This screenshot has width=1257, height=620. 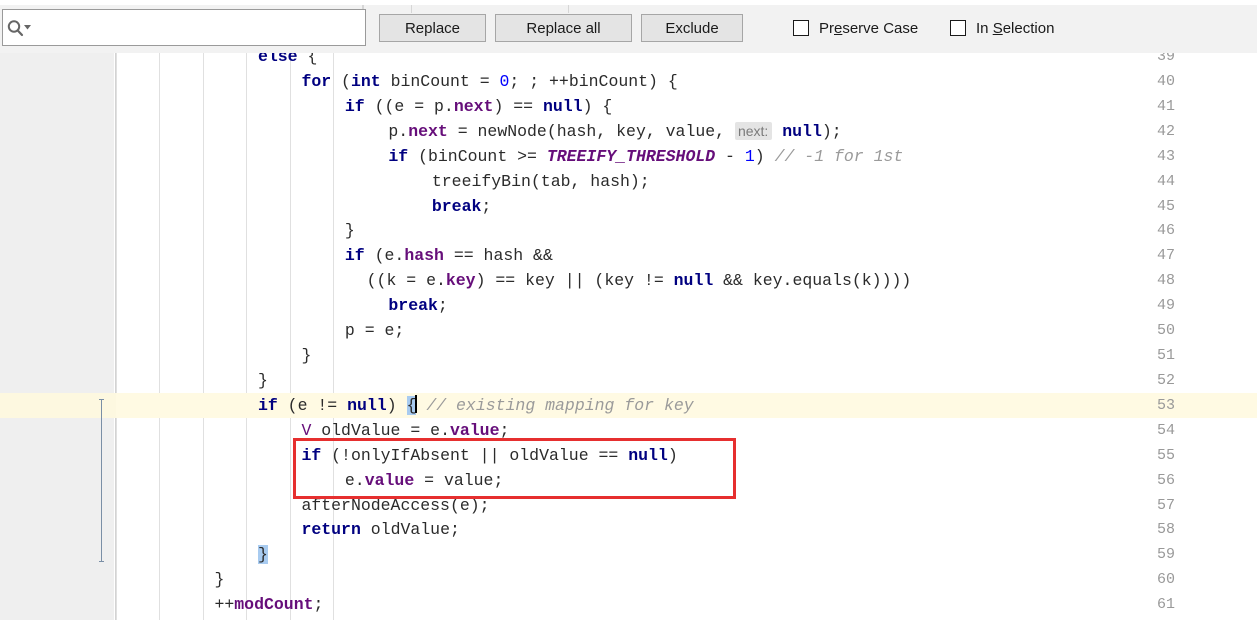 What do you see at coordinates (1165, 59) in the screenshot?
I see `line-number: 39` at bounding box center [1165, 59].